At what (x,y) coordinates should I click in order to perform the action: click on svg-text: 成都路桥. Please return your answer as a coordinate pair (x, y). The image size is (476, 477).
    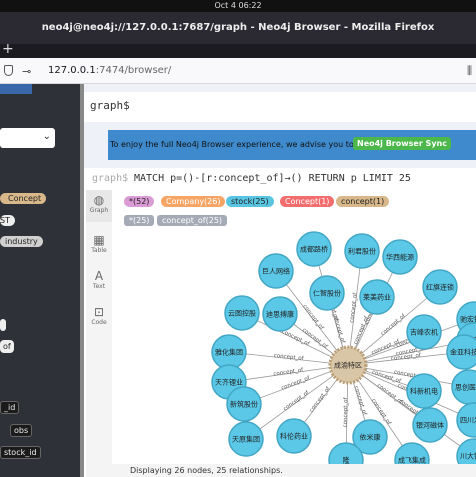
    Looking at the image, I should click on (314, 249).